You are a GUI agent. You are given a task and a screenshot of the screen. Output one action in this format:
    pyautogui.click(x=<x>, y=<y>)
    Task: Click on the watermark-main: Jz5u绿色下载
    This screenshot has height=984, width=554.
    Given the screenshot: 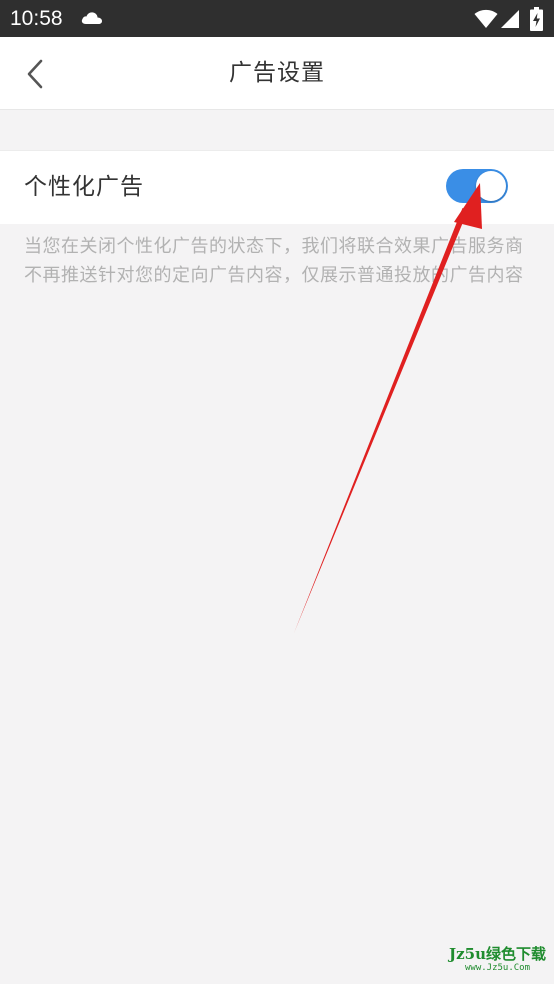 What is the action you would take?
    pyautogui.click(x=497, y=954)
    